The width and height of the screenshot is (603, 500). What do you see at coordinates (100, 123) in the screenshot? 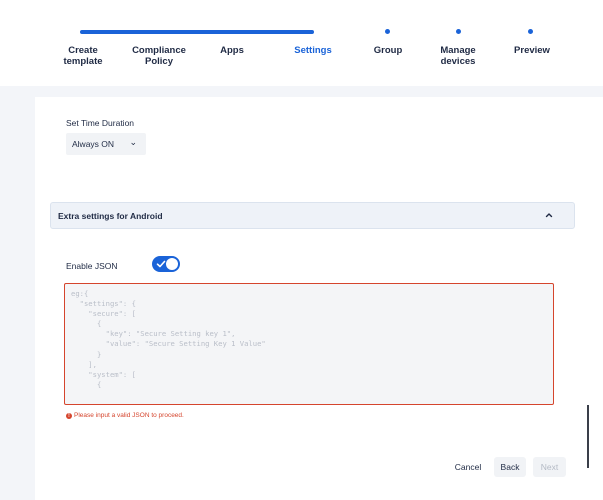
I see `time-duration-label: Set Time Duration` at bounding box center [100, 123].